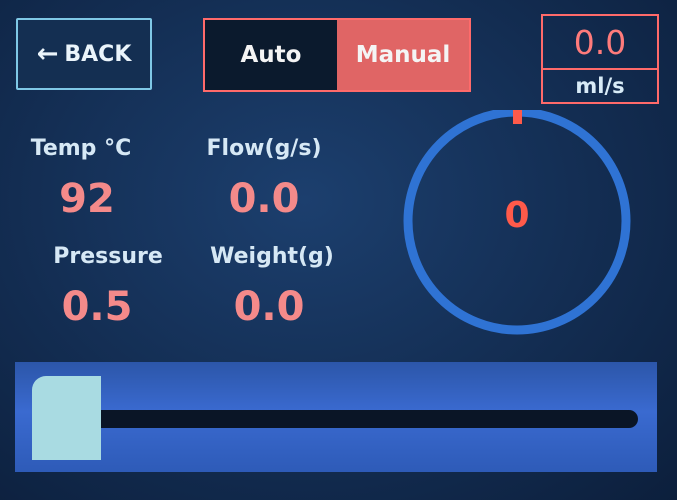 This screenshot has height=500, width=677. What do you see at coordinates (108, 256) in the screenshot?
I see `pressure-label: Pressure` at bounding box center [108, 256].